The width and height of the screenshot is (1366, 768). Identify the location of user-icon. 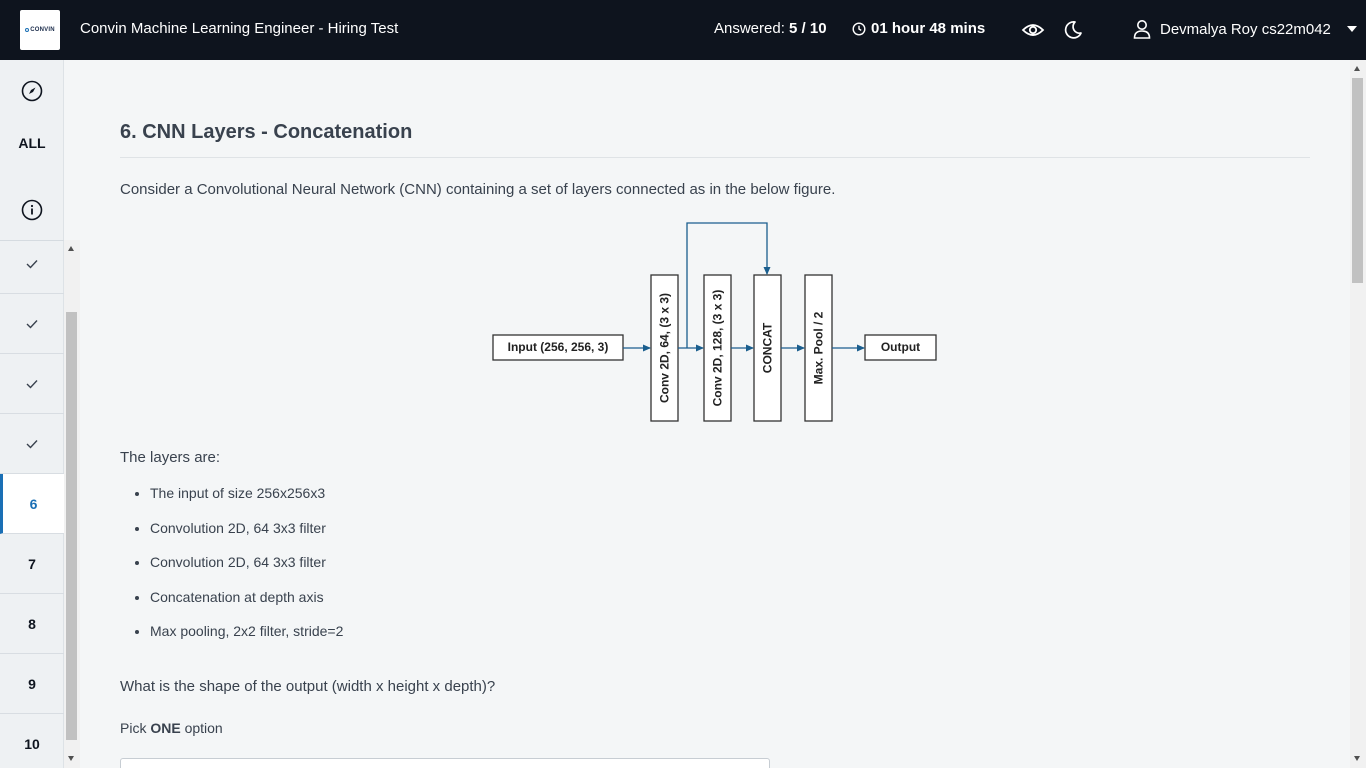
(1142, 29).